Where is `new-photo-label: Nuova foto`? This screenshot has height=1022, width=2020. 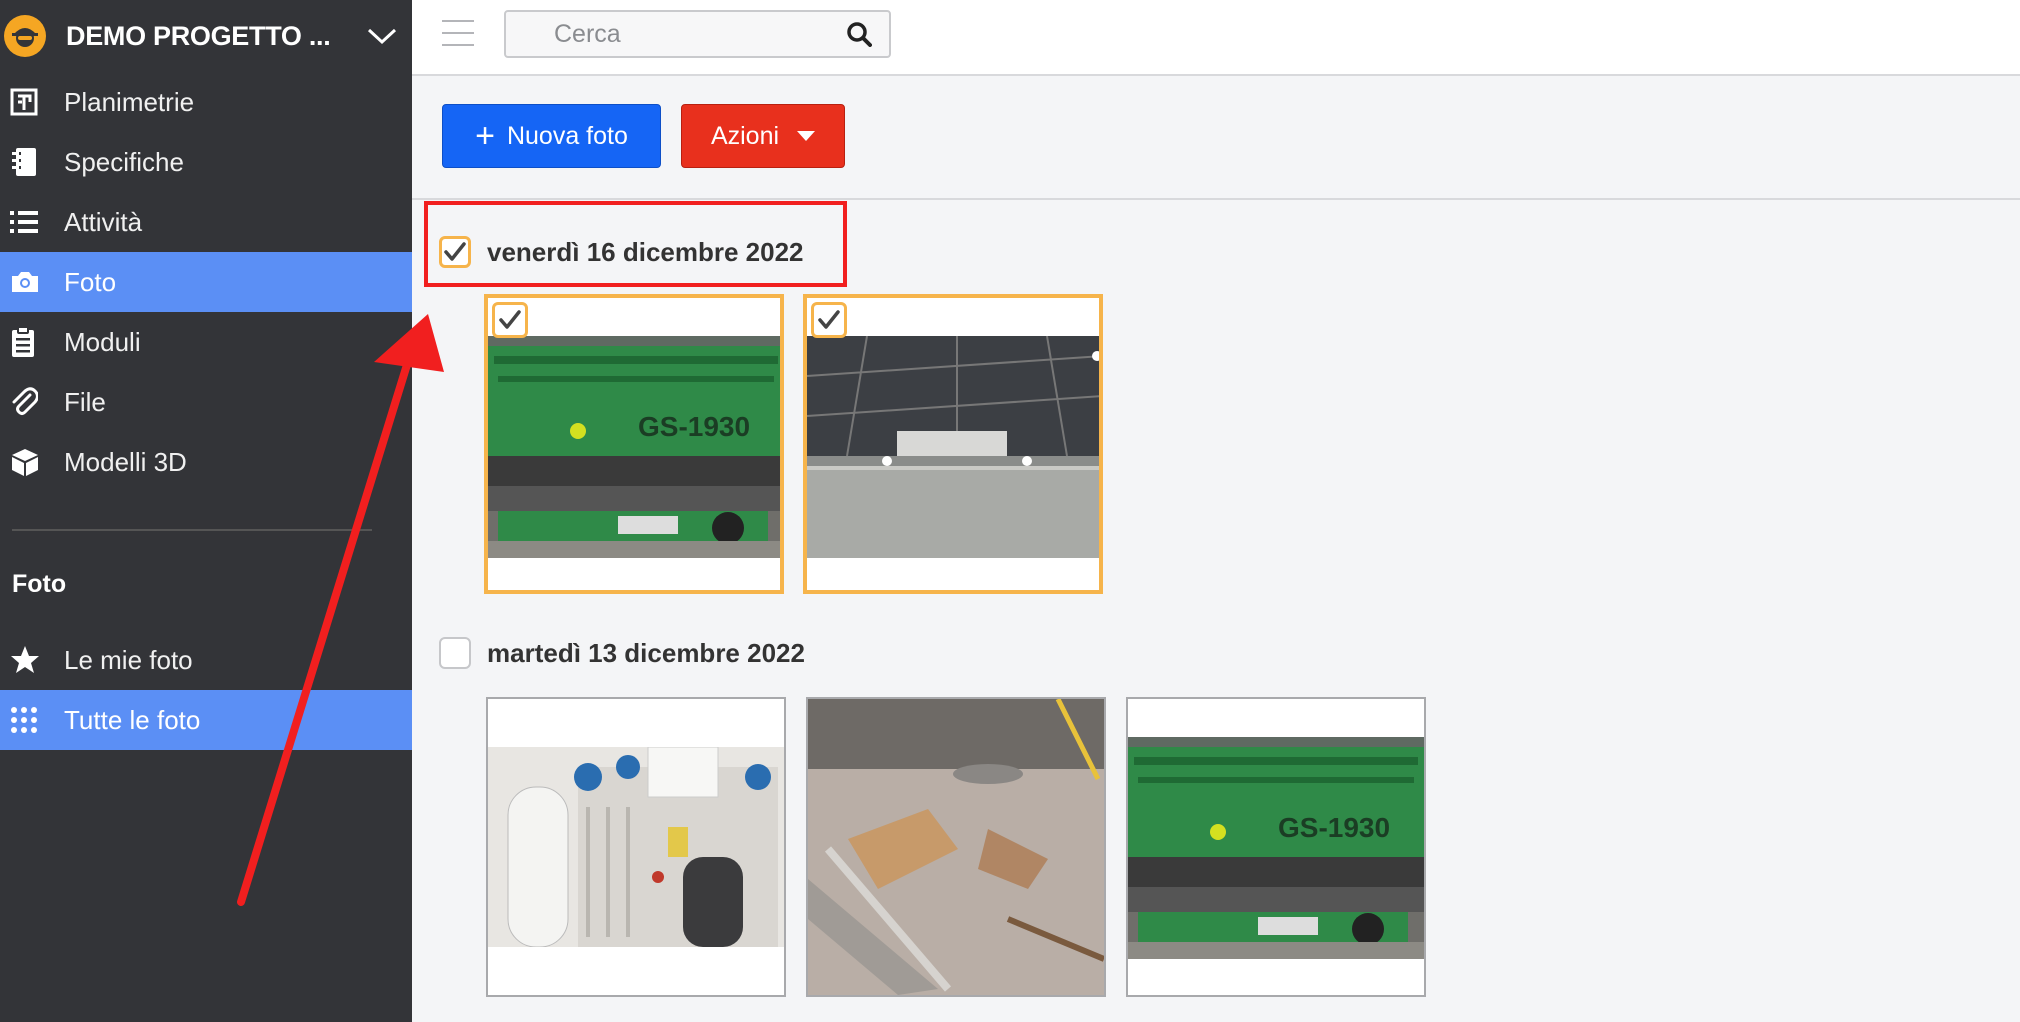
new-photo-label: Nuova foto is located at coordinates (567, 135).